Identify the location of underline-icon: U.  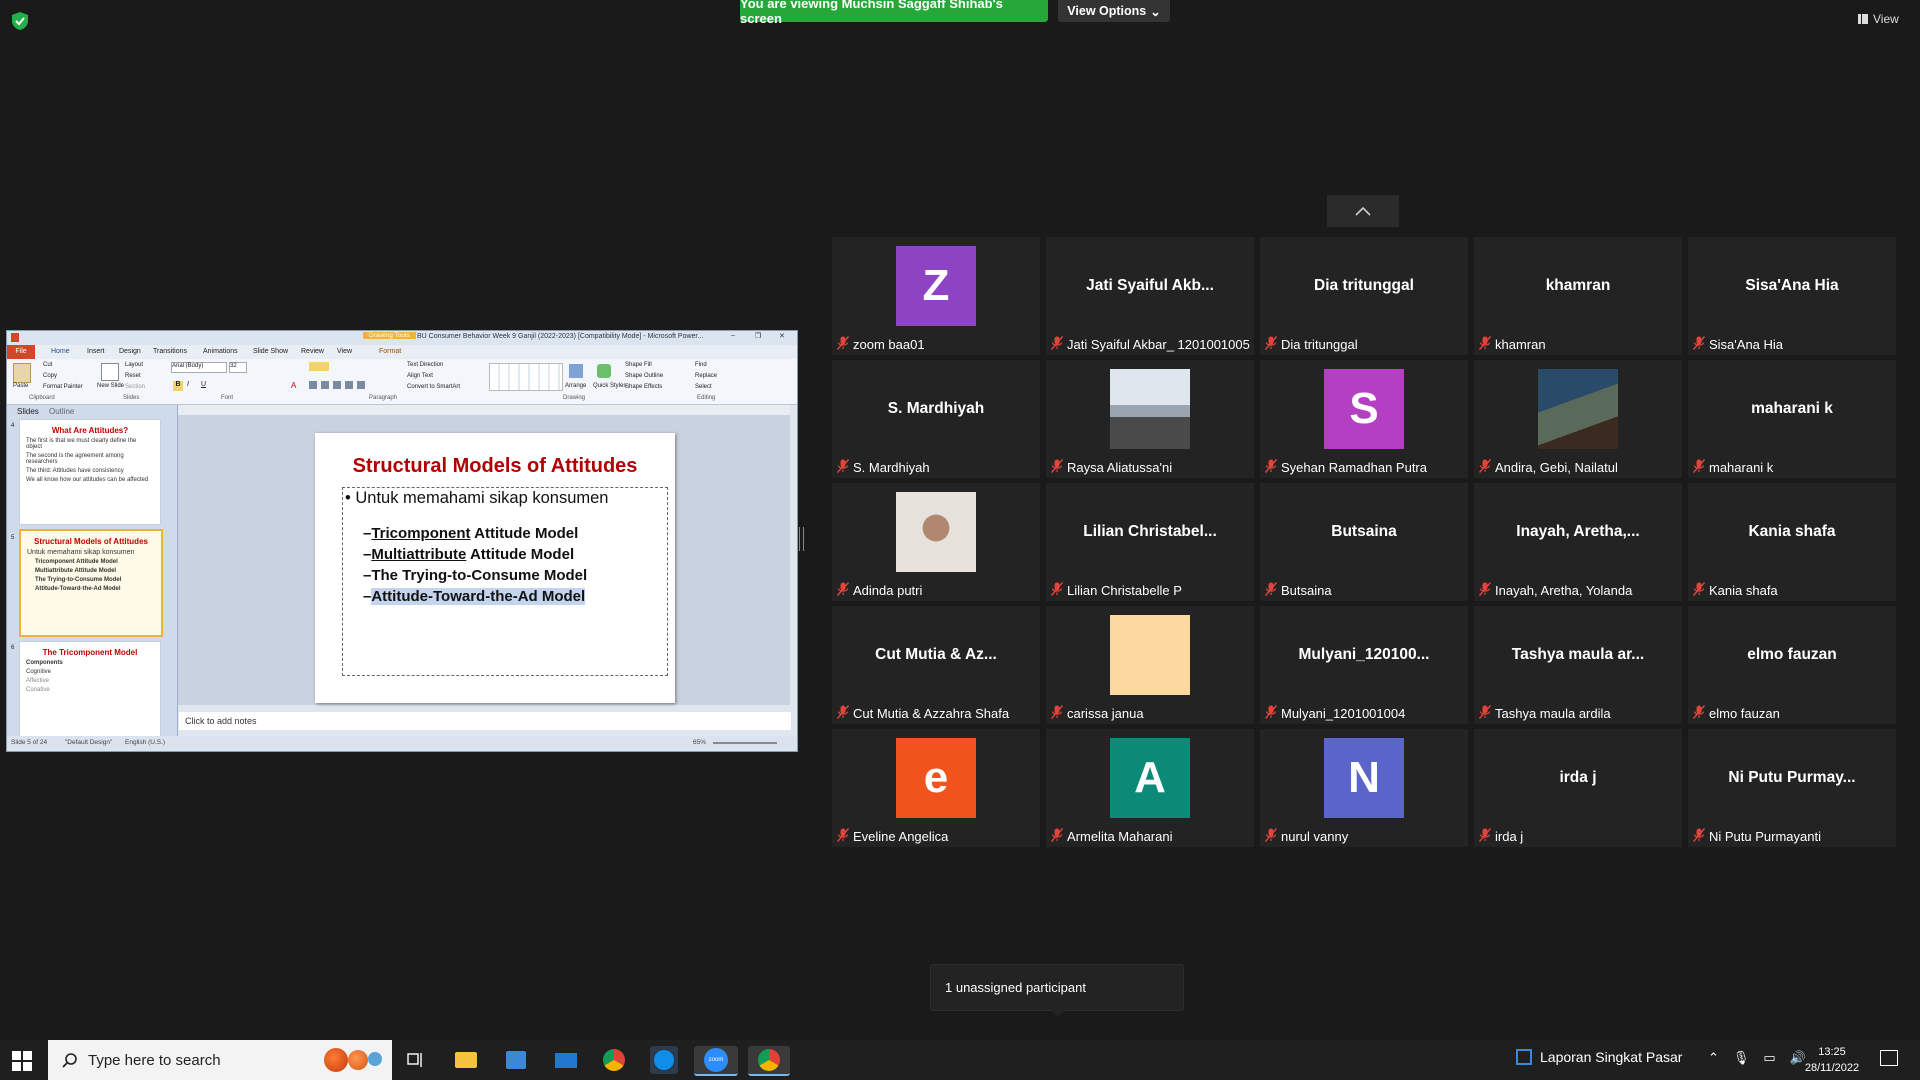
(203, 384).